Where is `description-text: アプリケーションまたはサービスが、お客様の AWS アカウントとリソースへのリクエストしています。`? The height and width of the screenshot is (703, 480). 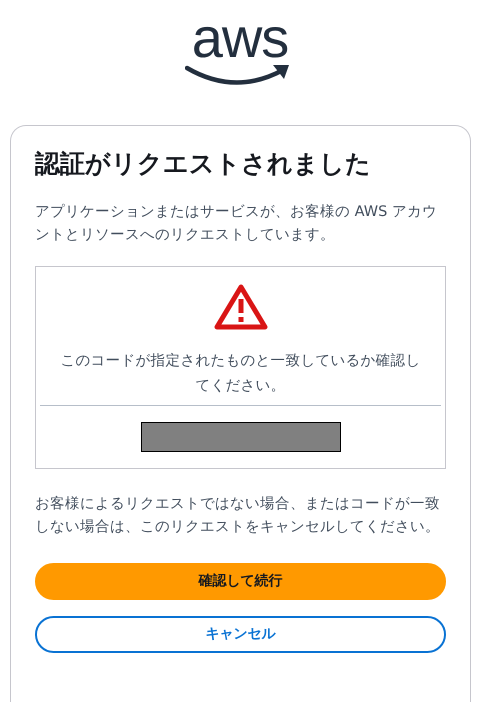
description-text: アプリケーションまたはサービスが、お客様の AWS アカウントとリソースへのリクエストしています。 is located at coordinates (236, 223).